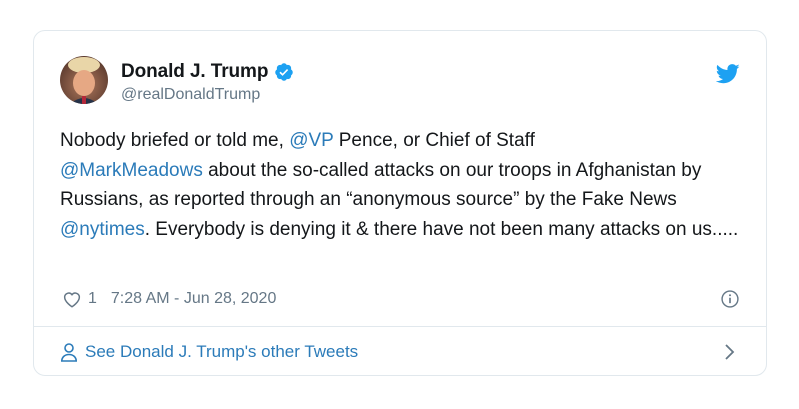  I want to click on mention-link-nytimes: @nytimes, so click(102, 229).